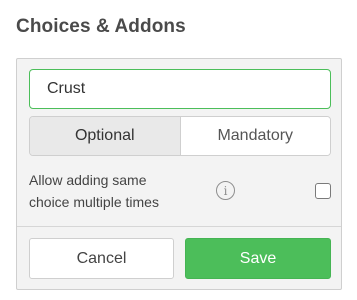 Image resolution: width=357 pixels, height=300 pixels. I want to click on choice-type-toggle: Optional Mandatory, so click(180, 136).